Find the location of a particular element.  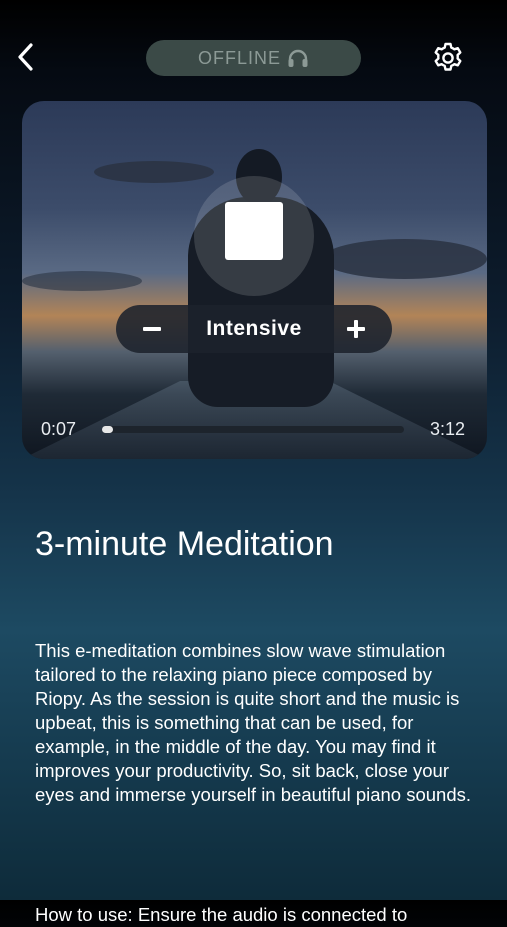

headphones-icon is located at coordinates (298, 58).